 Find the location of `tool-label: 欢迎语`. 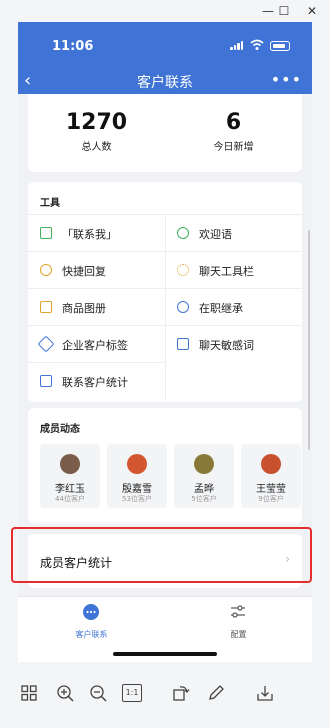

tool-label: 欢迎语 is located at coordinates (215, 234).